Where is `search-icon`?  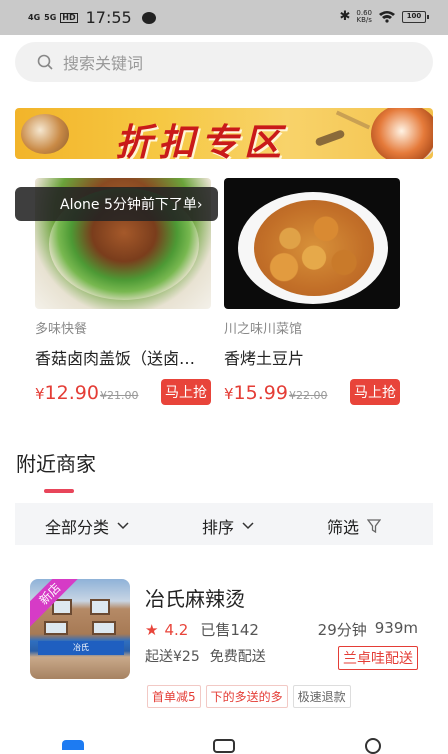
search-icon is located at coordinates (45, 62).